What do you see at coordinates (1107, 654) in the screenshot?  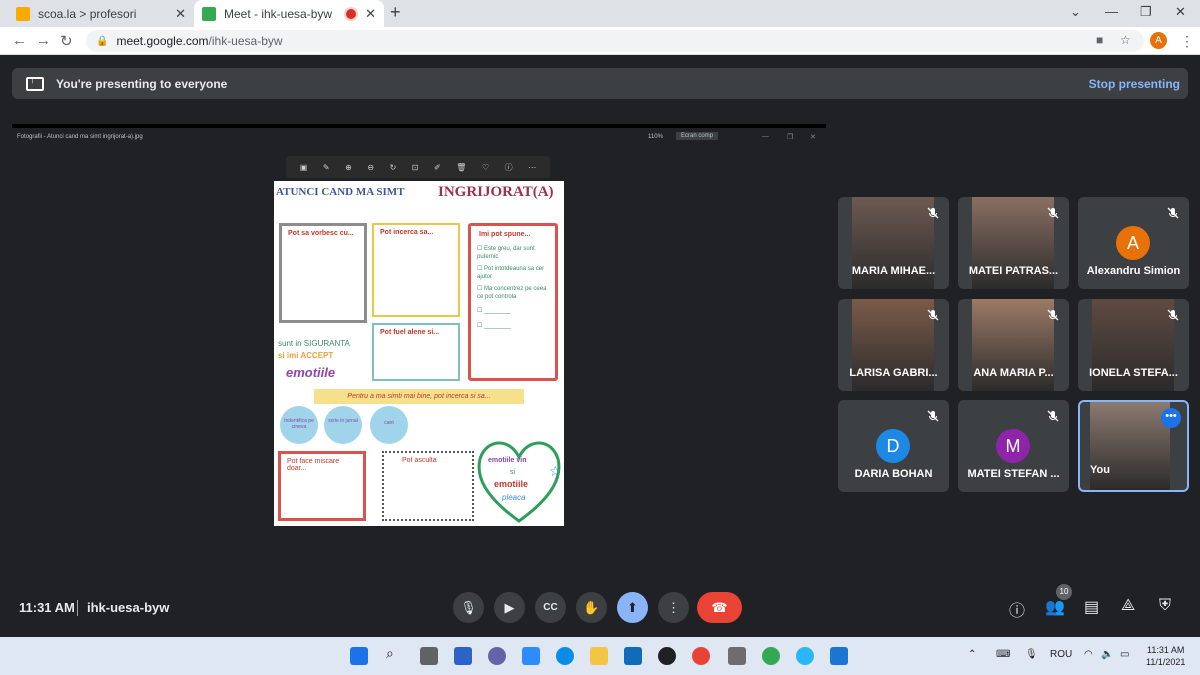 I see `volume-icon: 🔈` at bounding box center [1107, 654].